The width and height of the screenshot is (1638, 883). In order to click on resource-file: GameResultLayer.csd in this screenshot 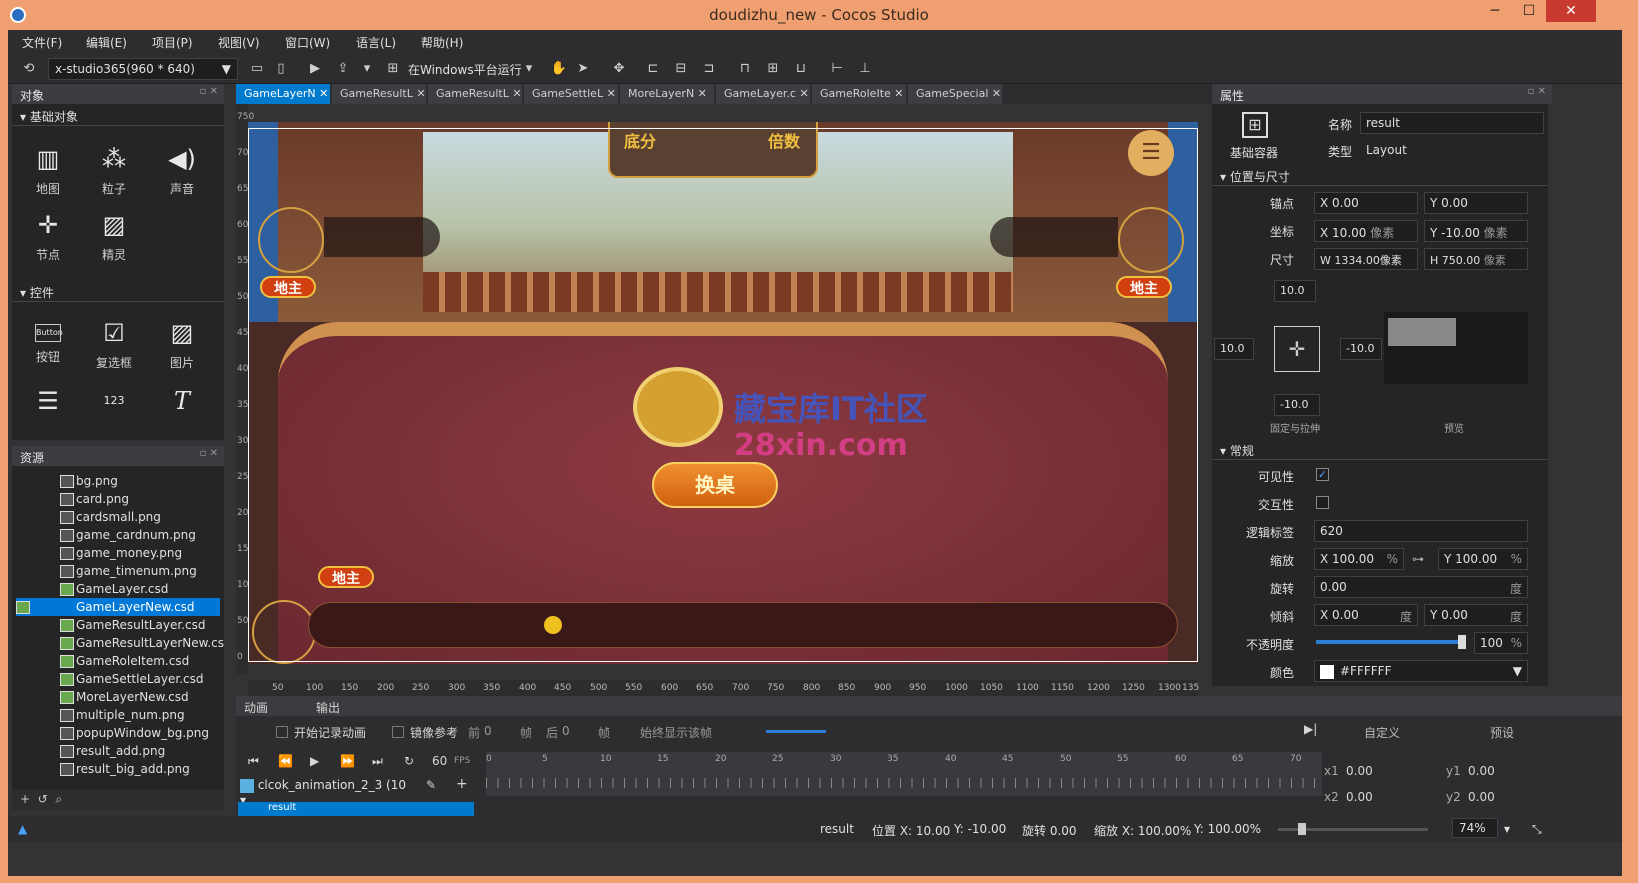, I will do `click(140, 625)`.